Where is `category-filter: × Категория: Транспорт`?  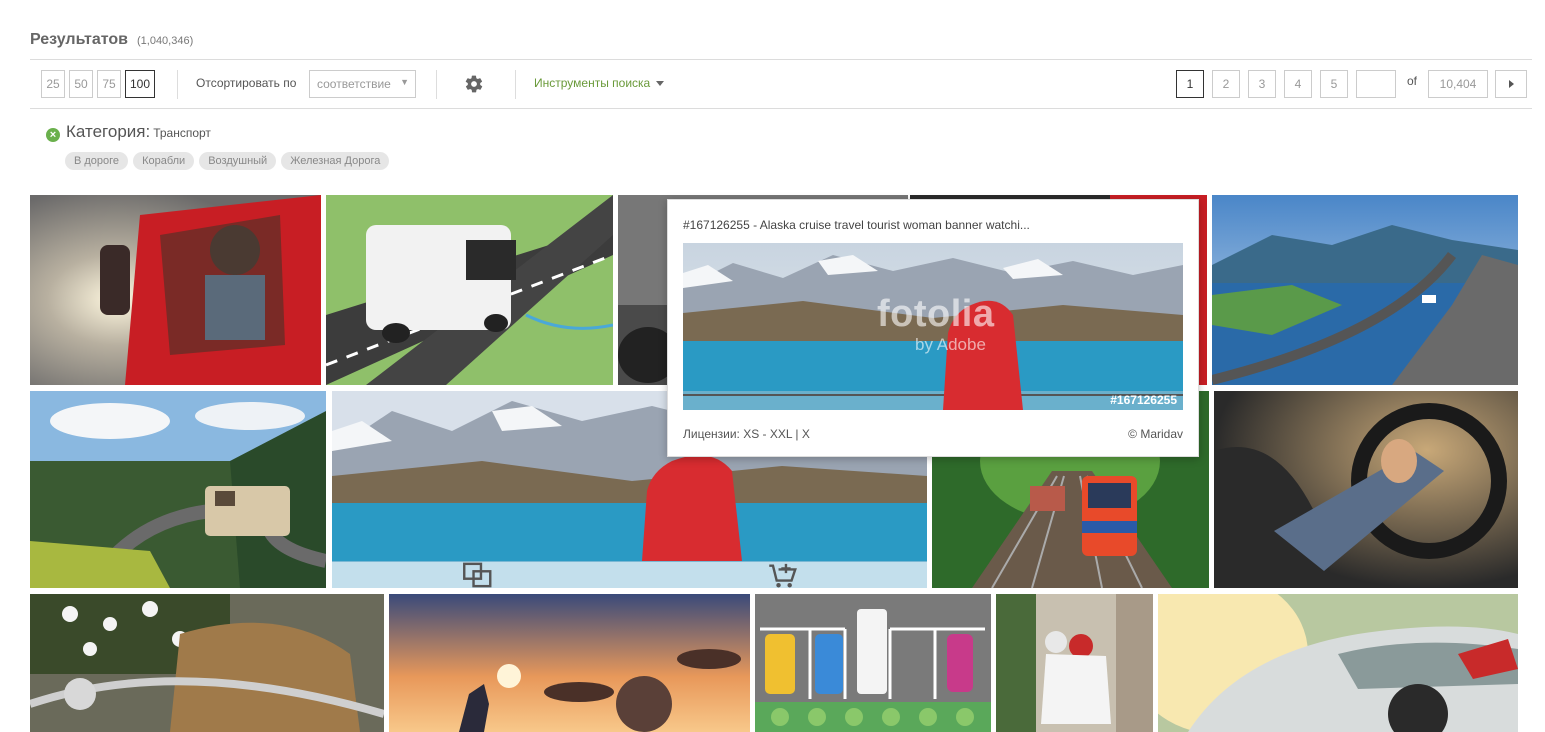
category-filter: × Категория: Транспорт is located at coordinates (128, 132).